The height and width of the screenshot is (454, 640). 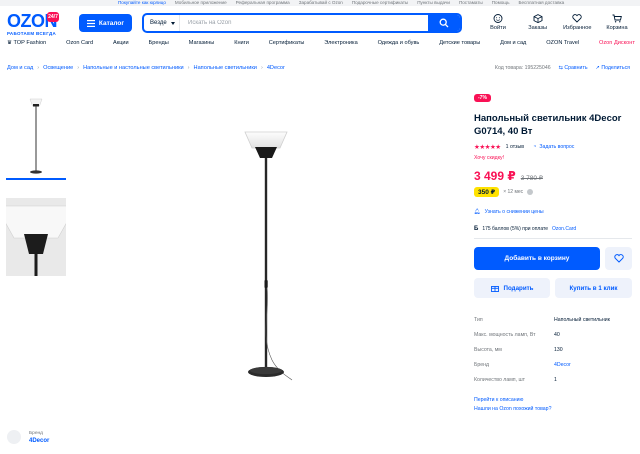 I want to click on spec-row: Количество ламп, шт 1, so click(x=553, y=379).